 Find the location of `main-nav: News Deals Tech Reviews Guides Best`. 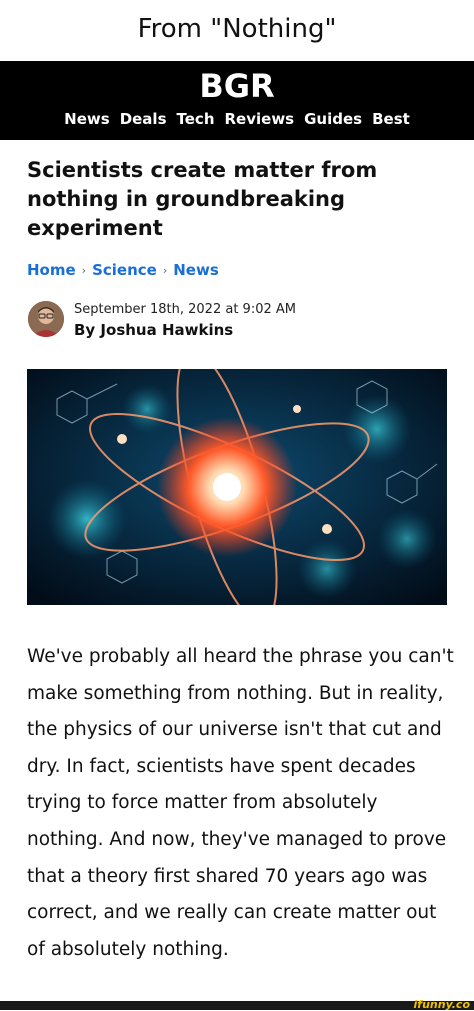

main-nav: News Deals Tech Reviews Guides Best is located at coordinates (237, 119).